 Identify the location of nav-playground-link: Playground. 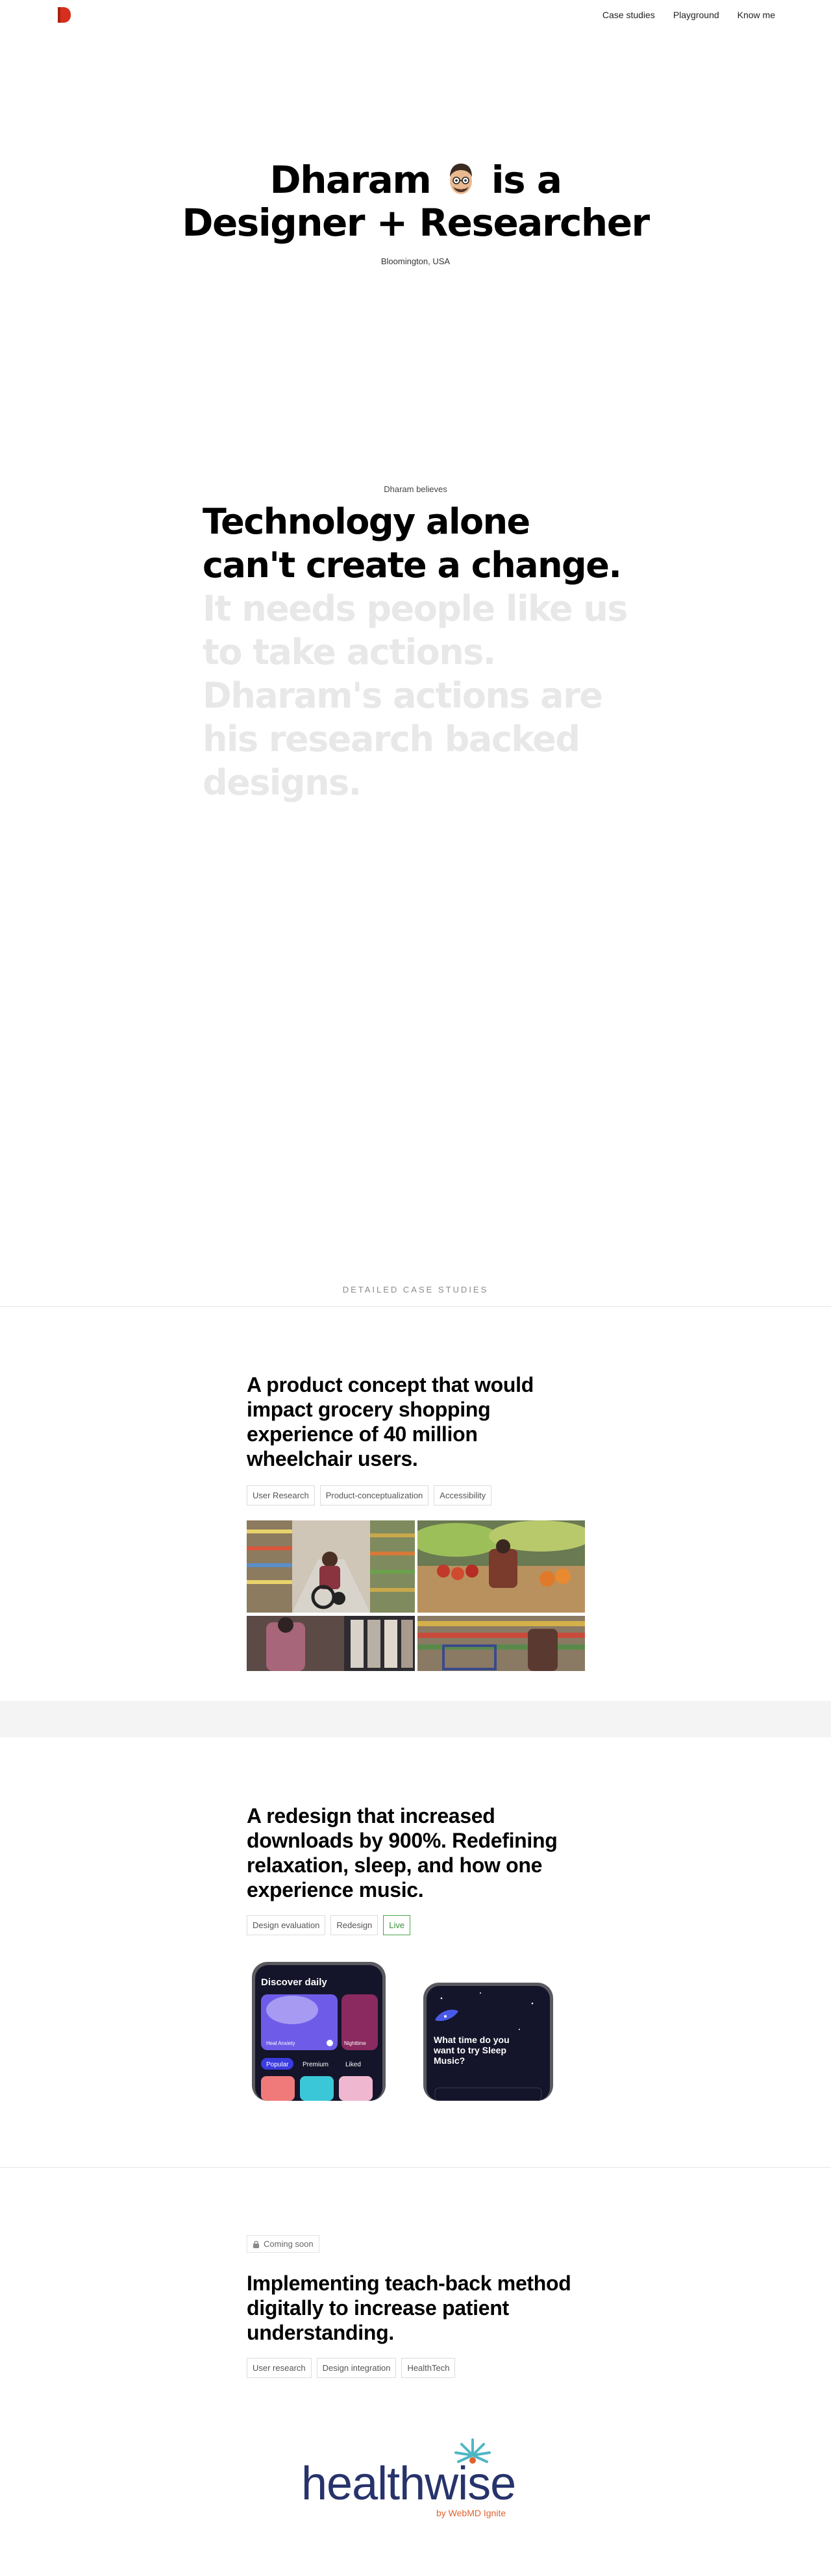
(696, 15).